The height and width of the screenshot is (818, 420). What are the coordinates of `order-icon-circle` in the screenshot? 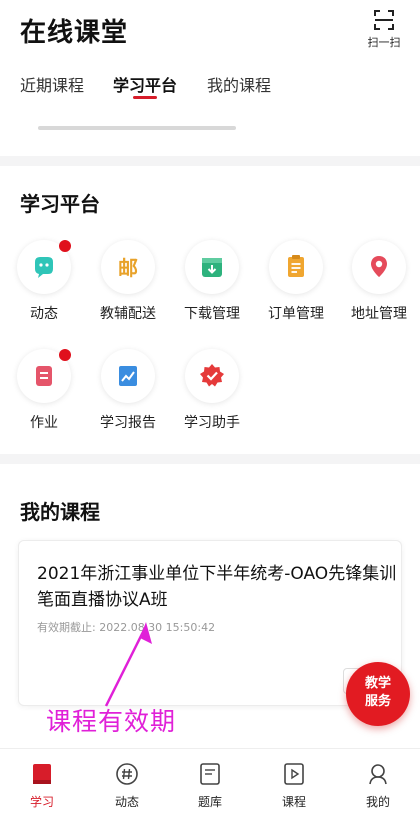 It's located at (296, 267).